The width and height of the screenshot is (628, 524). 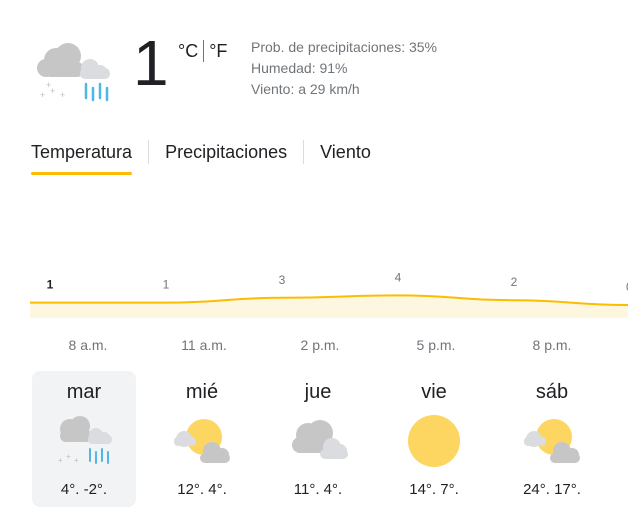 What do you see at coordinates (436, 345) in the screenshot?
I see `time-label: 5 p.m.` at bounding box center [436, 345].